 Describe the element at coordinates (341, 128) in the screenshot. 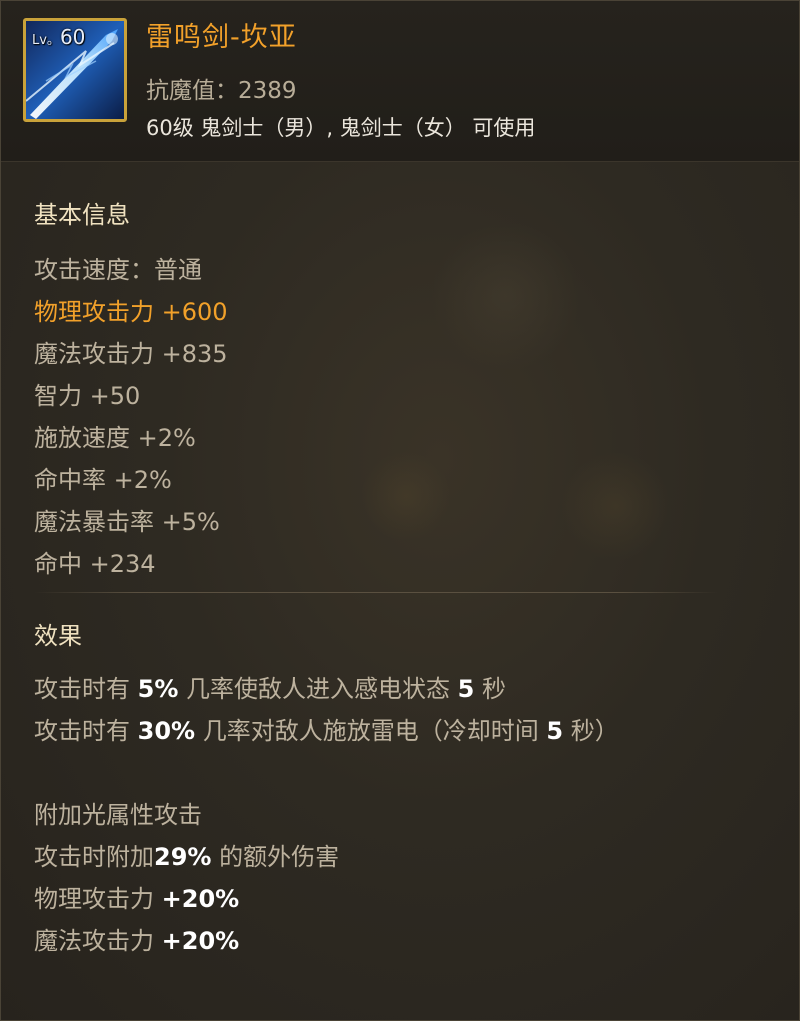

I see `usable-classes: 60级 鬼剑士（男）, 鬼剑士（女） 可使用` at that location.